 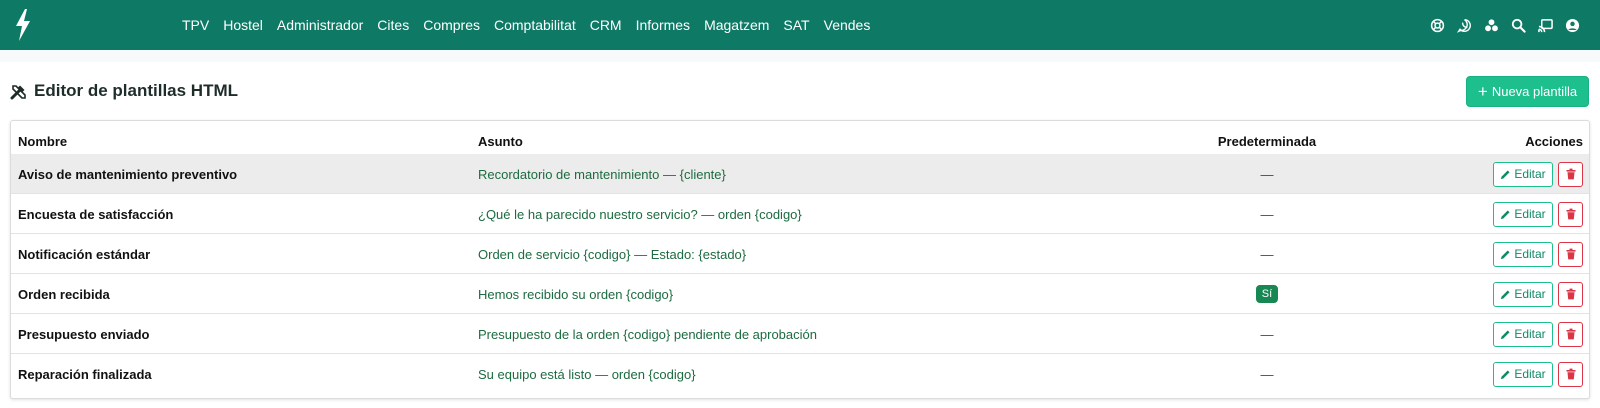 What do you see at coordinates (320, 25) in the screenshot?
I see `menu-item-administrador: Administrador` at bounding box center [320, 25].